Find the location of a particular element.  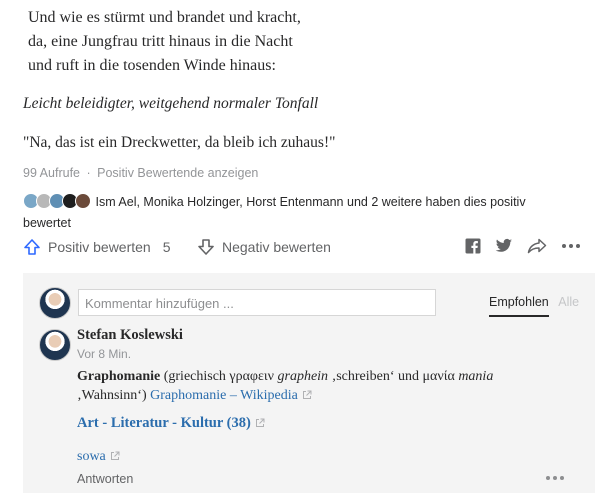

comment-text: (griechisch γραφειν is located at coordinates (219, 376).